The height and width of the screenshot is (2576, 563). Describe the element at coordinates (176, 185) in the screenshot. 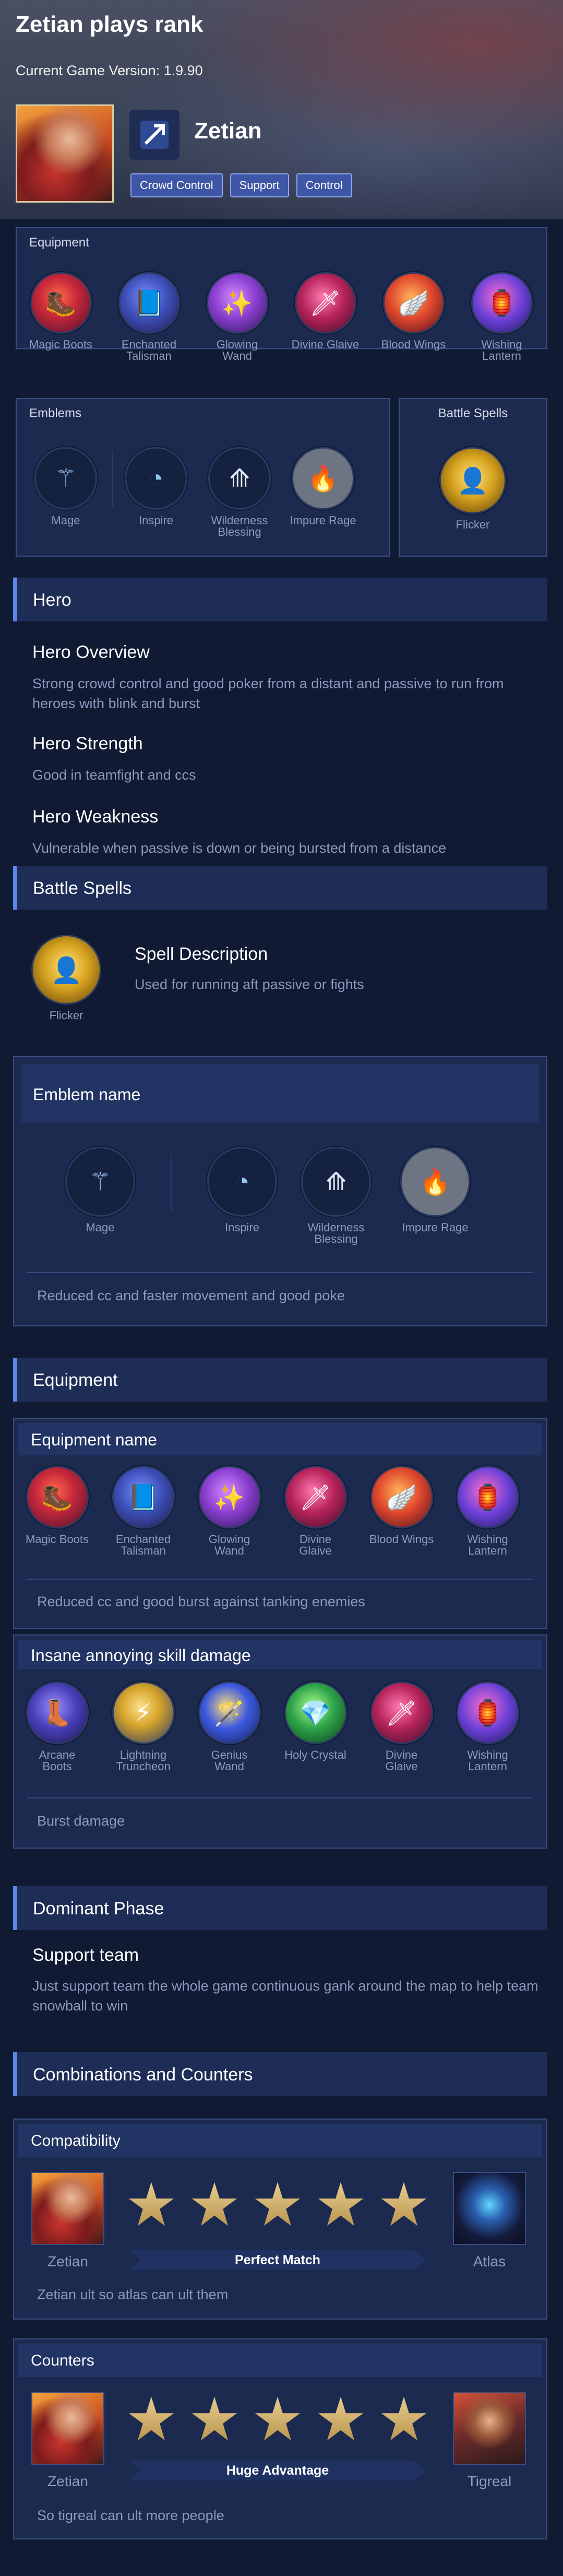

I see `role-tag-crowd-control: Crowd Control` at that location.